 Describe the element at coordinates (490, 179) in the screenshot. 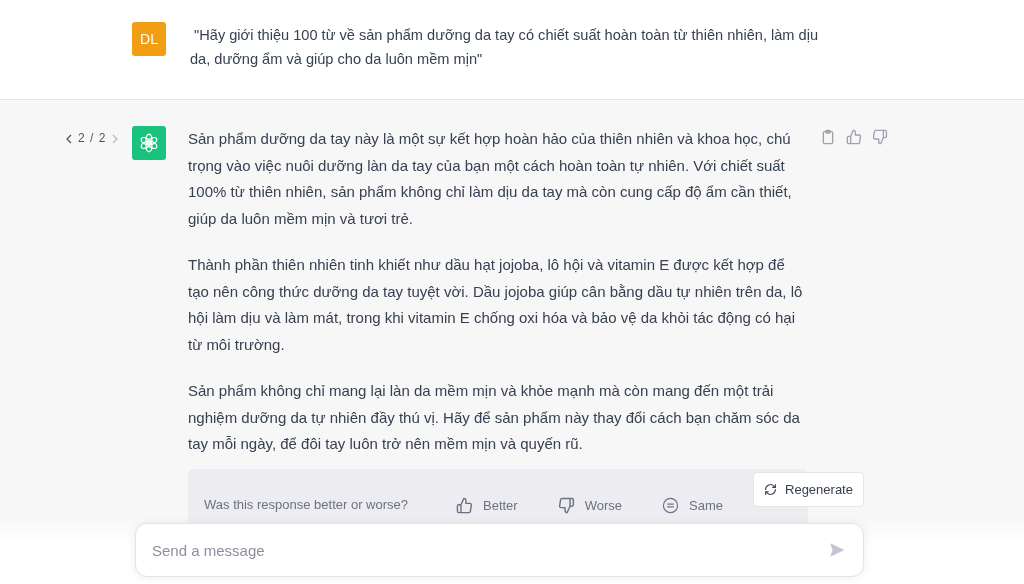

I see `response-paragraph: Sản phẩm dưỡng da tay này là một sự kết hợp hoàn hảo của thiên nhiên và khoa học, chú trọng vào việc nuôi dưỡng làn da tay của bạn một cách hoàn toàn tự nhiên. Với chiết suất 100% từ thiên nhiên, sản phẩm không chỉ làm dịu da tay mà còn cung cấp độ ẩm cần thiết, giúp da luôn mềm mịn và tươi trẻ.` at that location.